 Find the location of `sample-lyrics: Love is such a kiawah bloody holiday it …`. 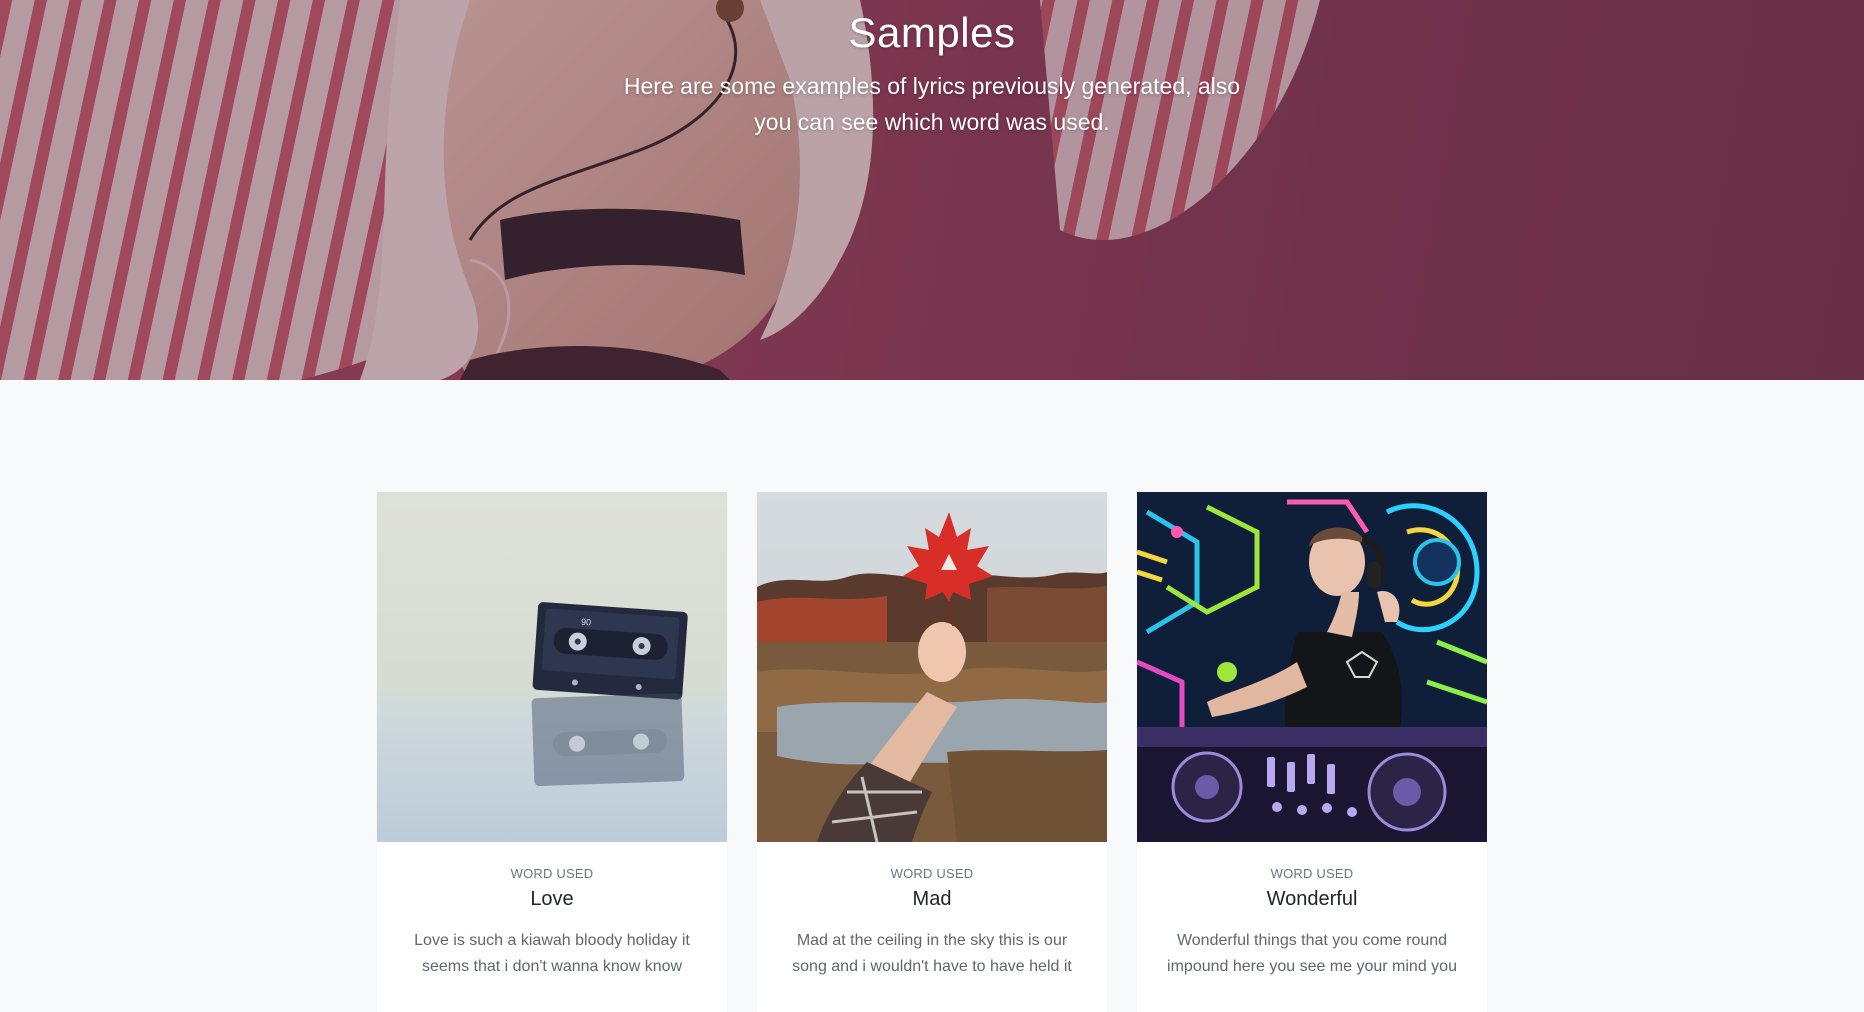

sample-lyrics: Love is such a kiawah bloody holiday it … is located at coordinates (552, 953).